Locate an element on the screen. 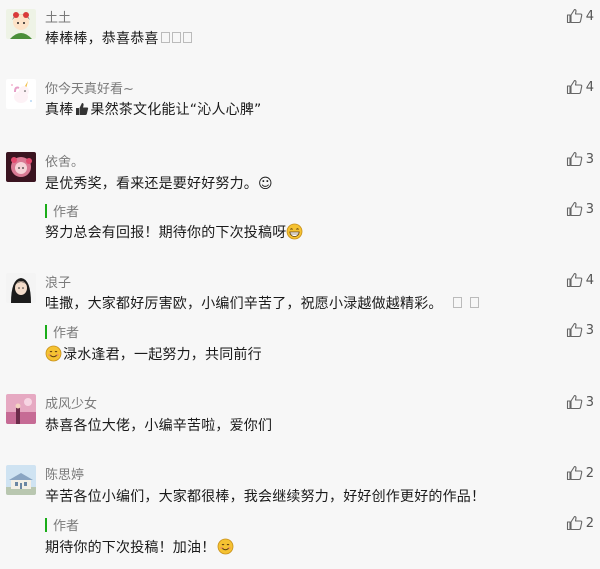 The width and height of the screenshot is (600, 569). reply-text: 渌水逢君，一起努力，共同前行 is located at coordinates (153, 354).